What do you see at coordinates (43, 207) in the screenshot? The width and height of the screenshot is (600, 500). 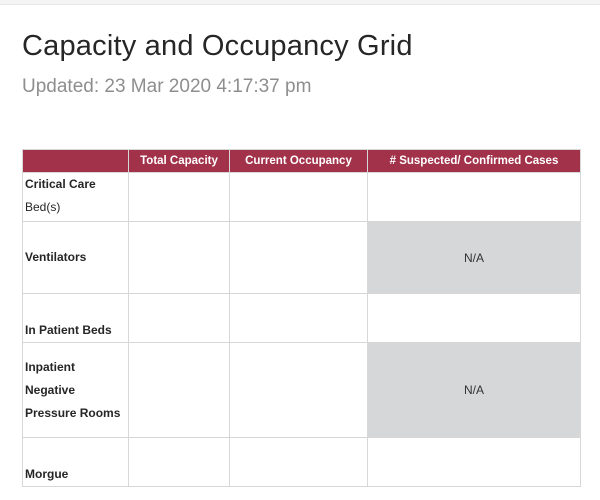 I see `row-label-line: Bed(s)` at bounding box center [43, 207].